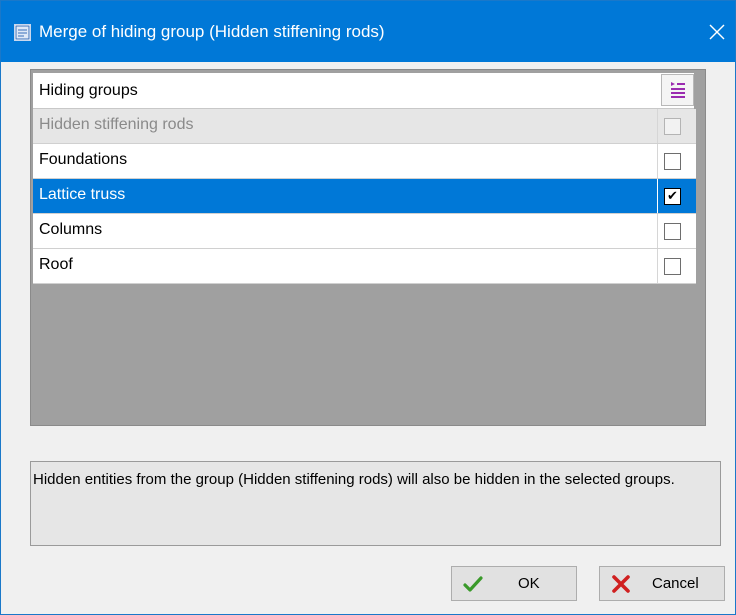 The width and height of the screenshot is (736, 615). I want to click on green-checkmark-icon, so click(473, 584).